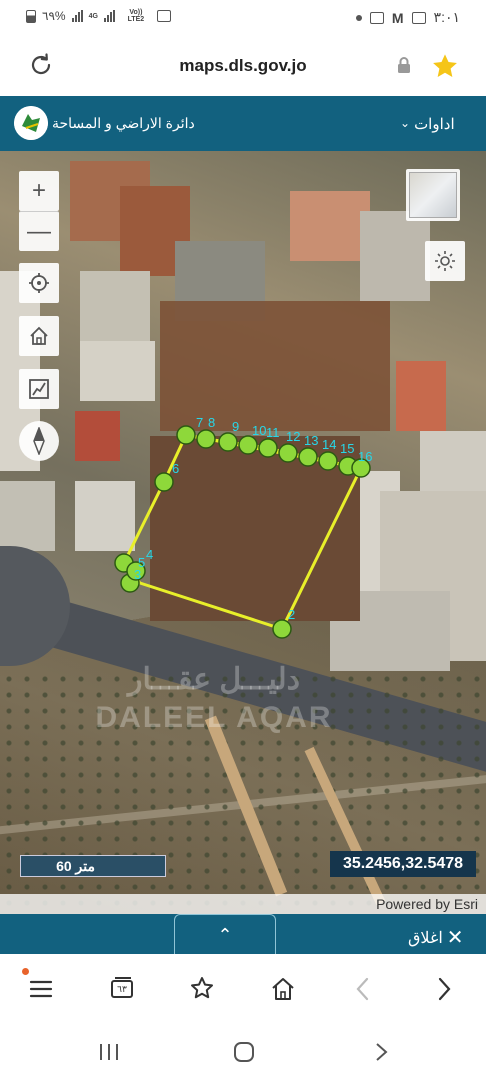 This screenshot has width=486, height=1080. What do you see at coordinates (235, 426) in the screenshot?
I see `vertex-label: 9` at bounding box center [235, 426].